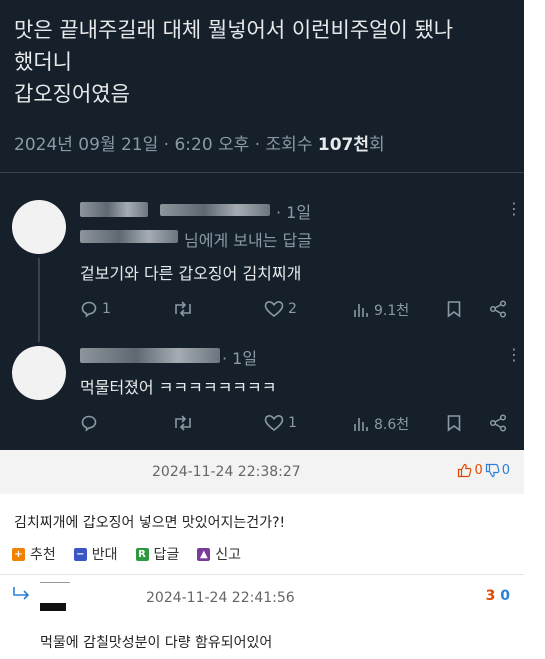 The image size is (545, 659). Describe the element at coordinates (505, 470) in the screenshot. I see `downvote-count: 0` at that location.